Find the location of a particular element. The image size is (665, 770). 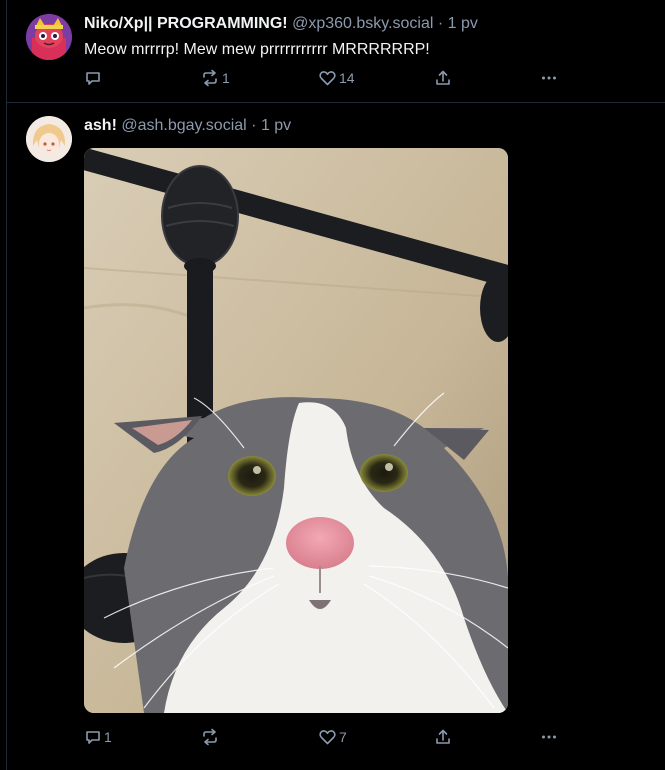

like-button: 14 is located at coordinates (336, 78).